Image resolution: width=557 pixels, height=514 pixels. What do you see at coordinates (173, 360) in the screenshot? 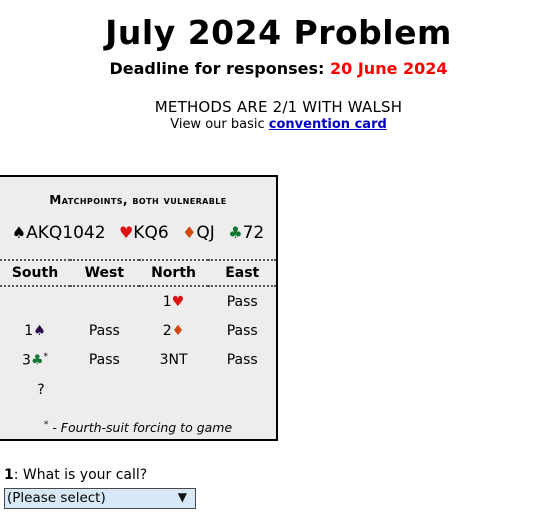
I see `bid-north-3: 3NT` at bounding box center [173, 360].